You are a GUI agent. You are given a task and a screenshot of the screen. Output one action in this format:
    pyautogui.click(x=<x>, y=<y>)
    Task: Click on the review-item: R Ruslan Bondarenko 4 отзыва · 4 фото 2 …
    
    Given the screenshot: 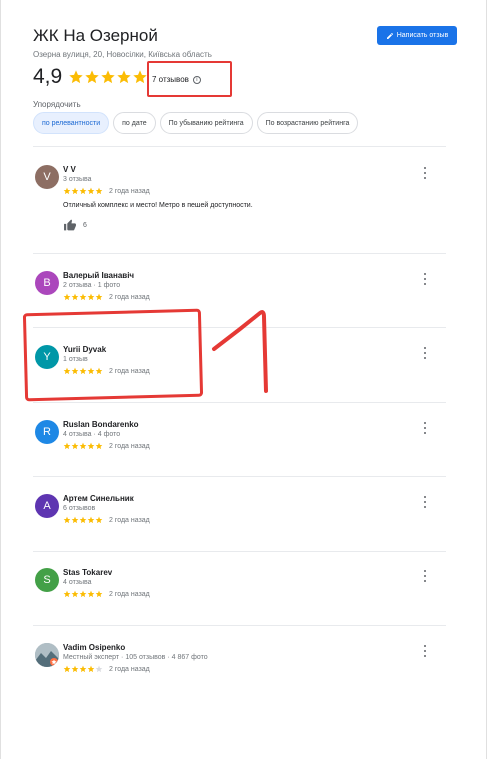 What is the action you would take?
    pyautogui.click(x=239, y=440)
    